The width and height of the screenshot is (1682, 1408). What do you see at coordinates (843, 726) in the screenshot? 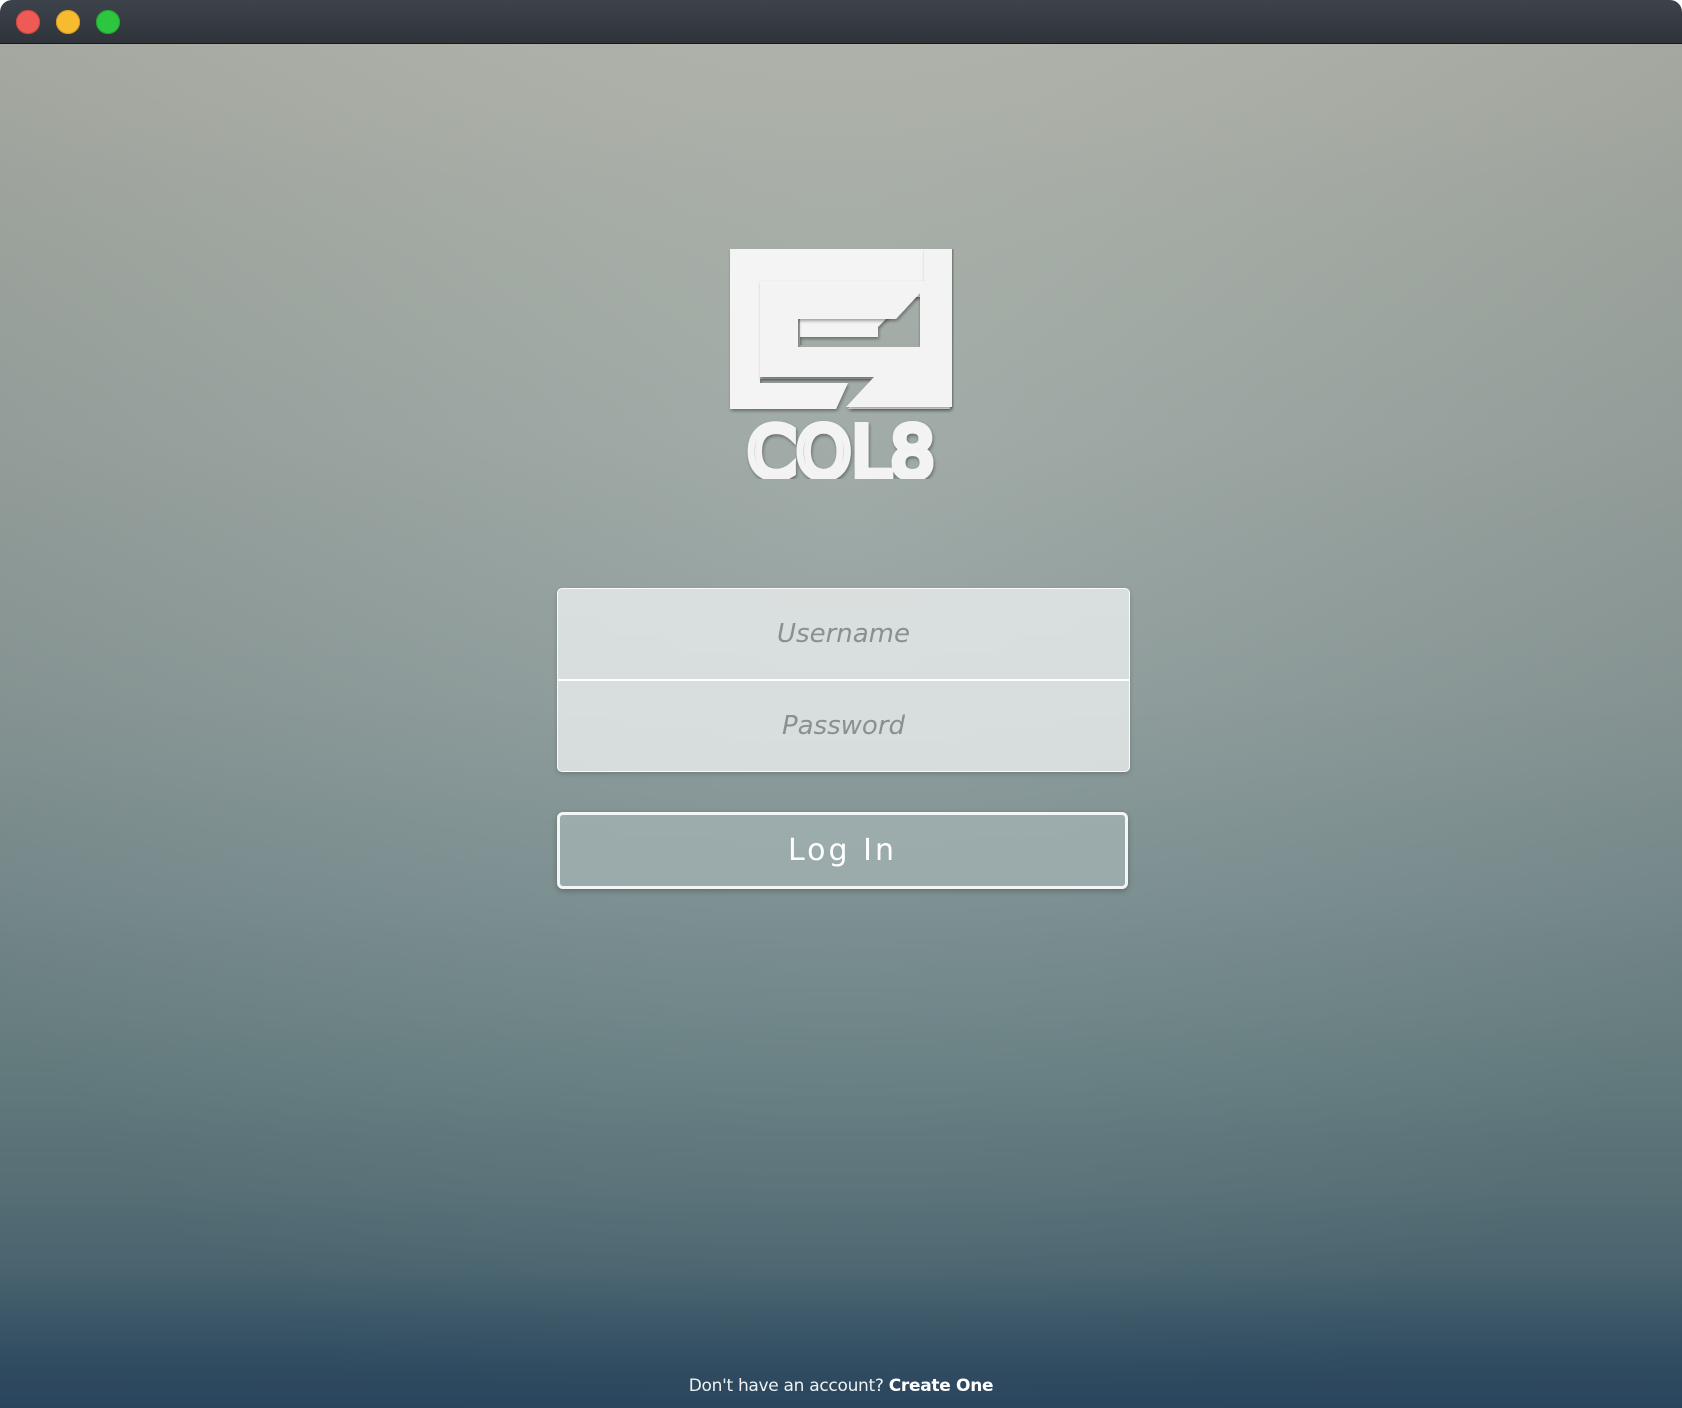
I see `password-input` at bounding box center [843, 726].